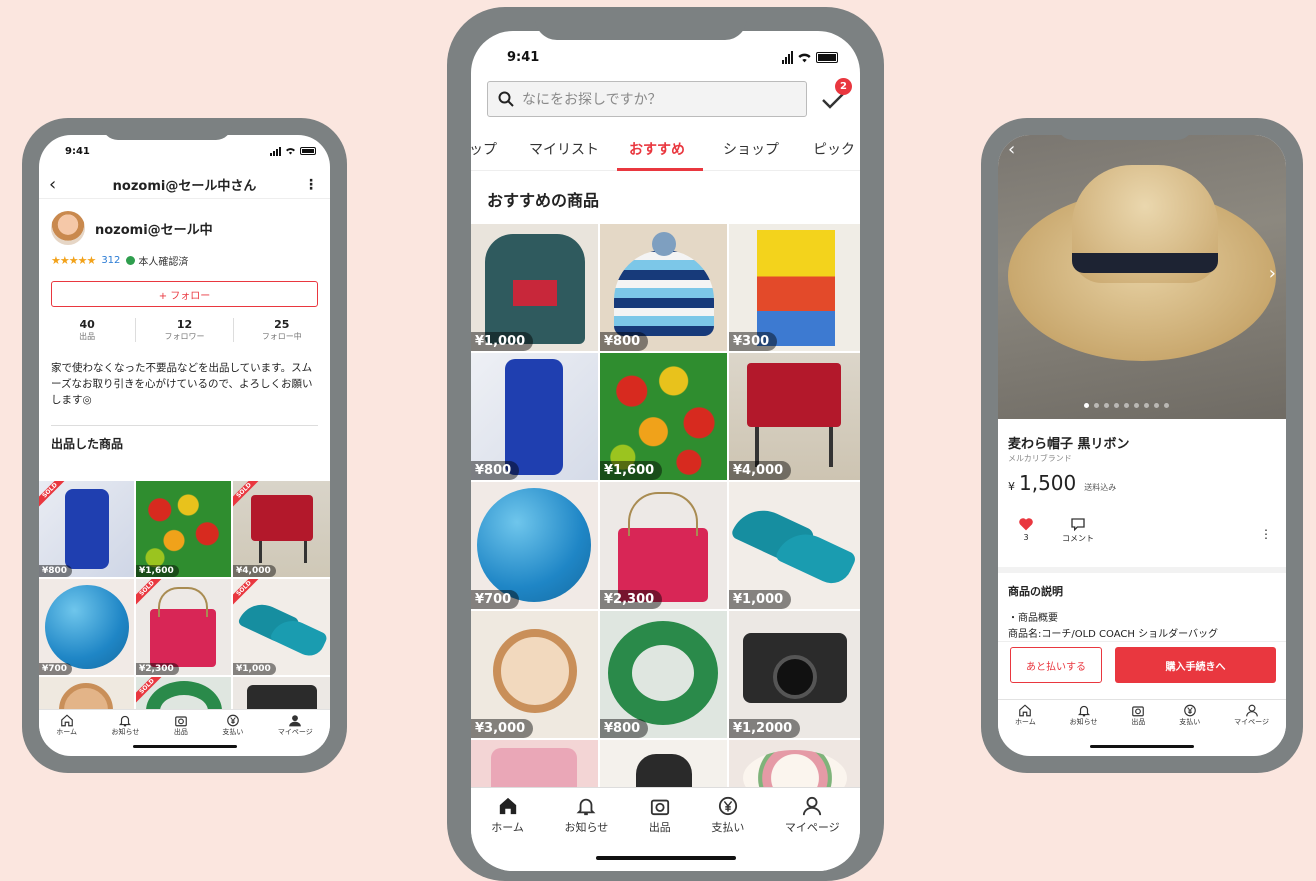  Describe the element at coordinates (77, 151) in the screenshot. I see `status-time: 9:41` at that location.